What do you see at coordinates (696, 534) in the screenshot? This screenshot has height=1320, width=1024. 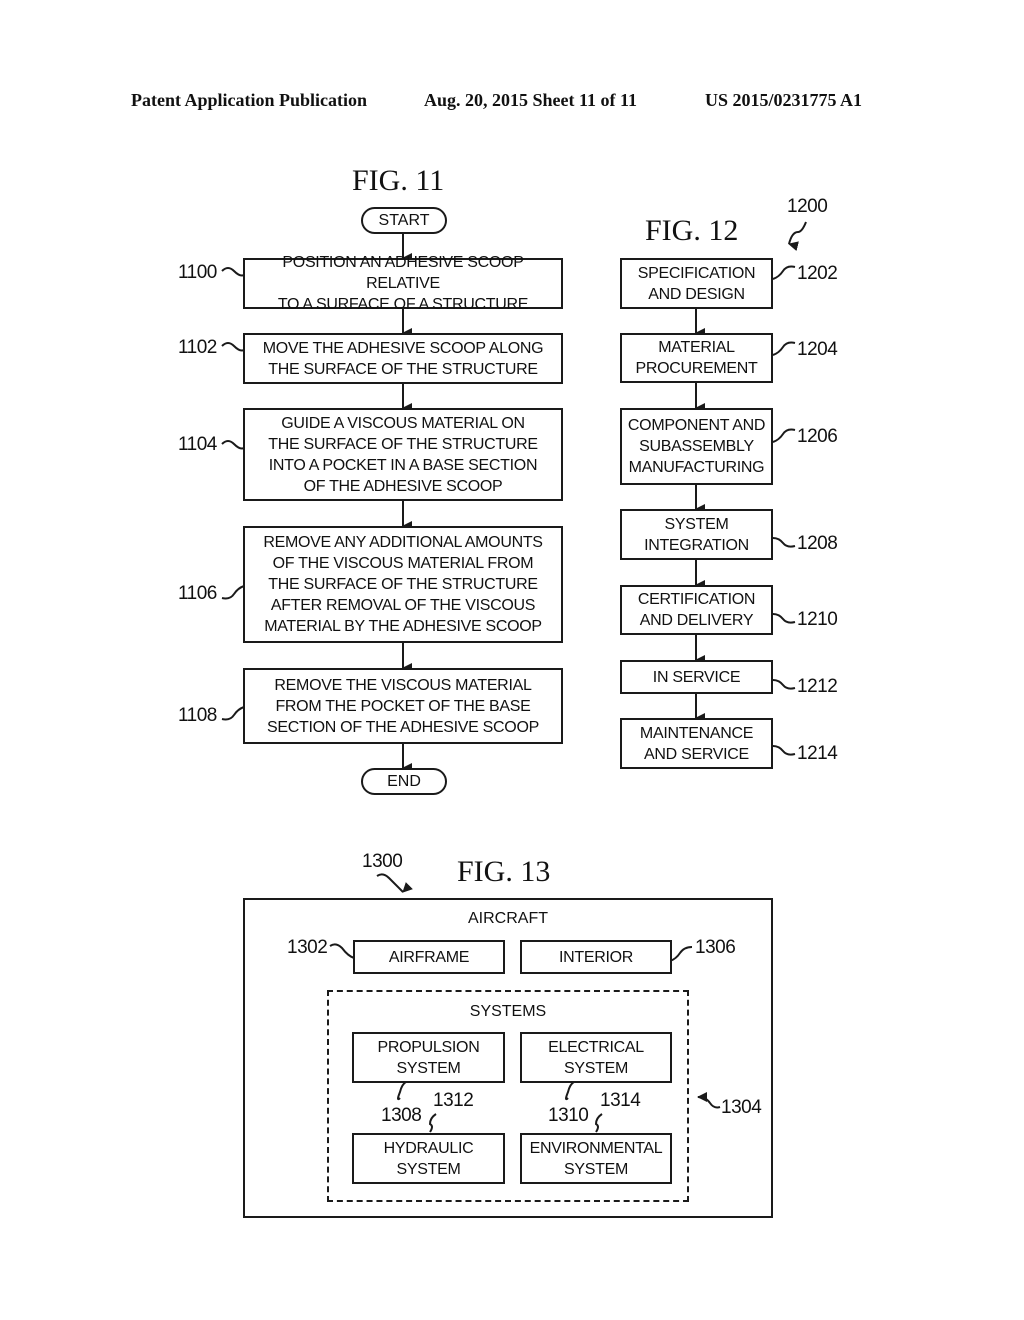 I see `fig12-step-1208: SYSTEM INTEGRATION` at bounding box center [696, 534].